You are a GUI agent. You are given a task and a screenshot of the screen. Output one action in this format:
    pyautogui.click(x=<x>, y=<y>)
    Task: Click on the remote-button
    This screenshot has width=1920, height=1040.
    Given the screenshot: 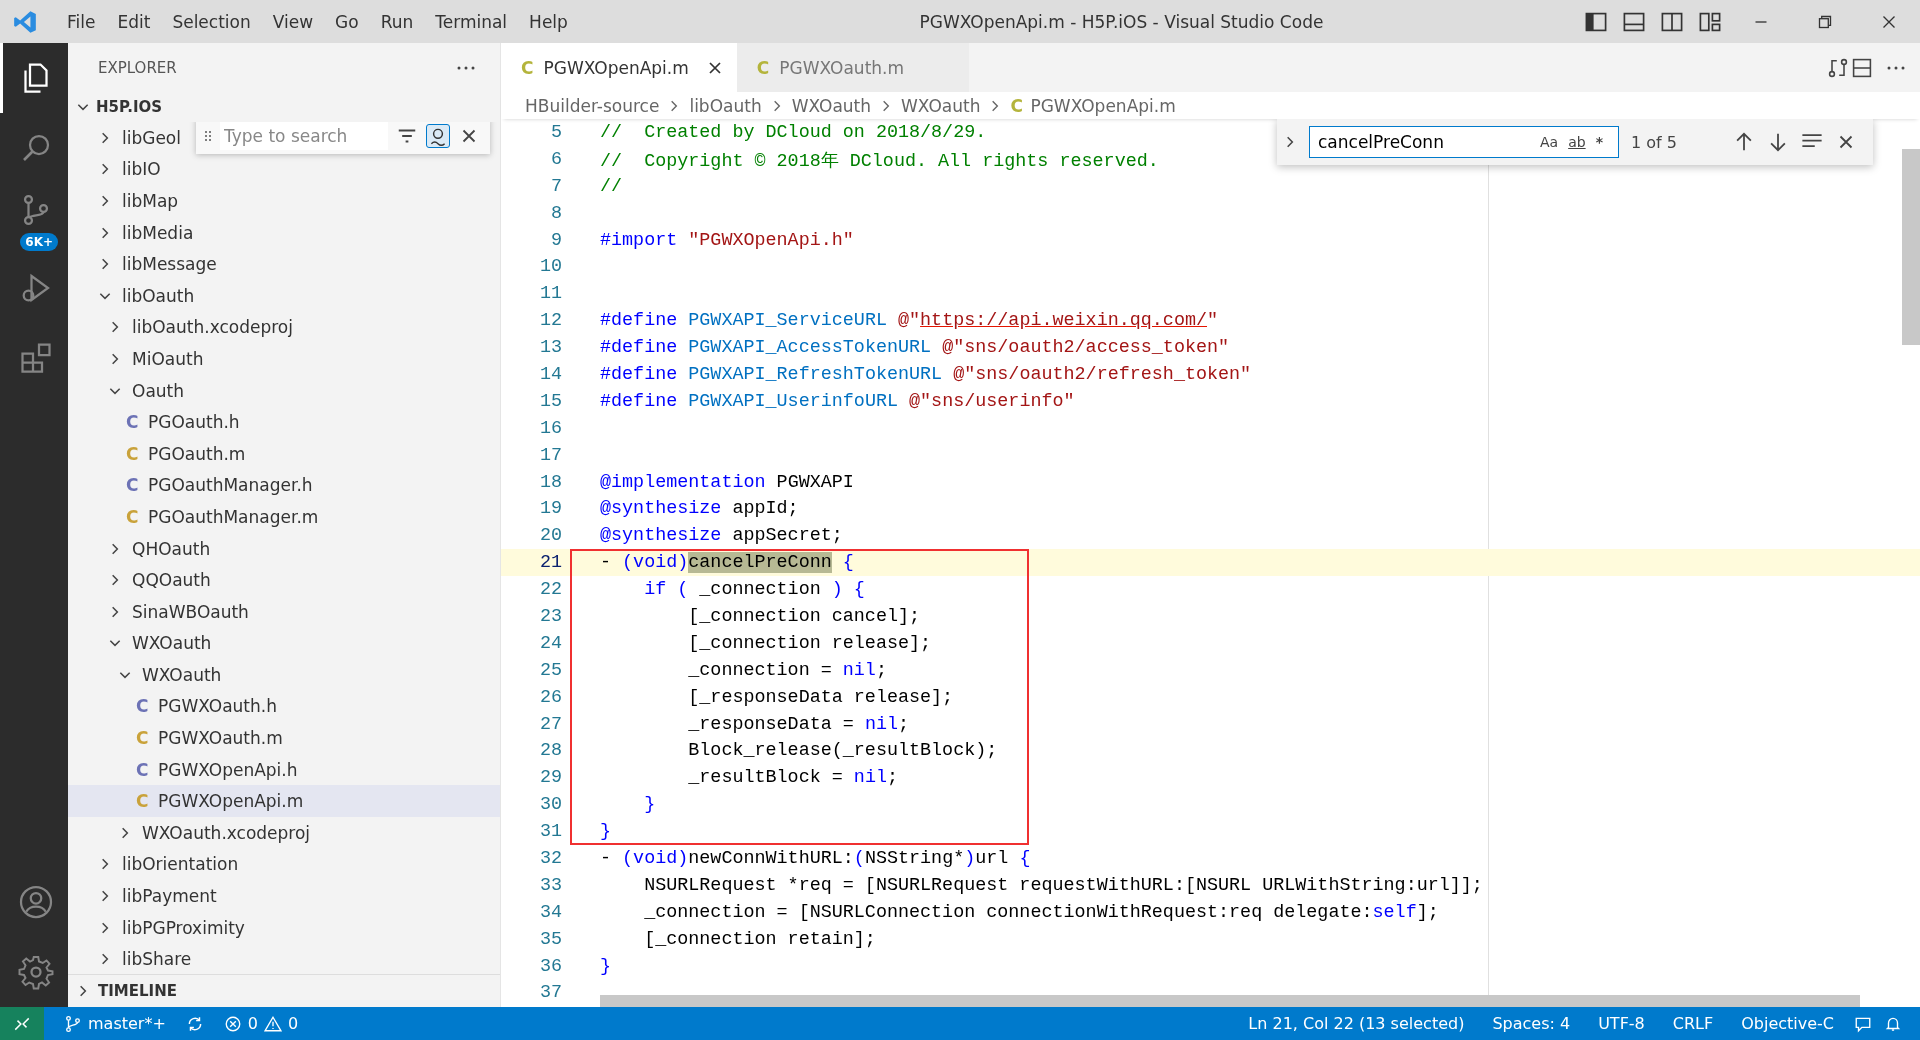 What is the action you would take?
    pyautogui.click(x=22, y=1023)
    